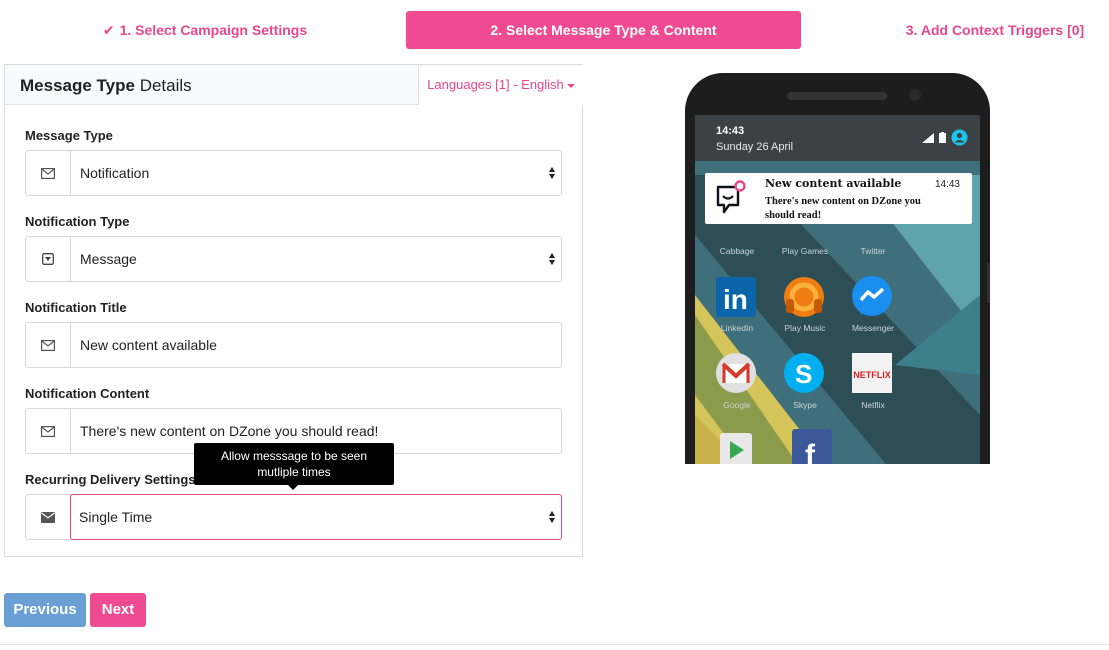  Describe the element at coordinates (69, 135) in the screenshot. I see `message-type-label: Message Type` at that location.